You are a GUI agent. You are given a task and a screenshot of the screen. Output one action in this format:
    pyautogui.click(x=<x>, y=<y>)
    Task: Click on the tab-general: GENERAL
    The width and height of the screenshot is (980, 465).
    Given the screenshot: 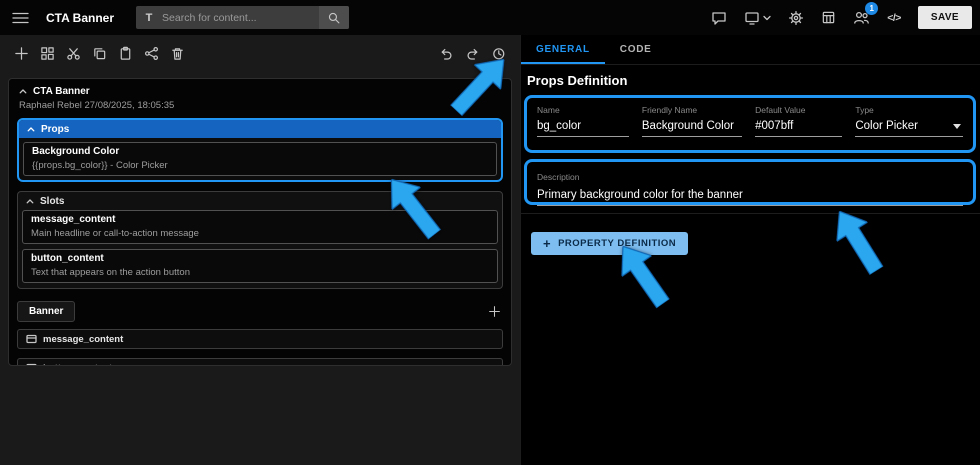 What is the action you would take?
    pyautogui.click(x=563, y=49)
    